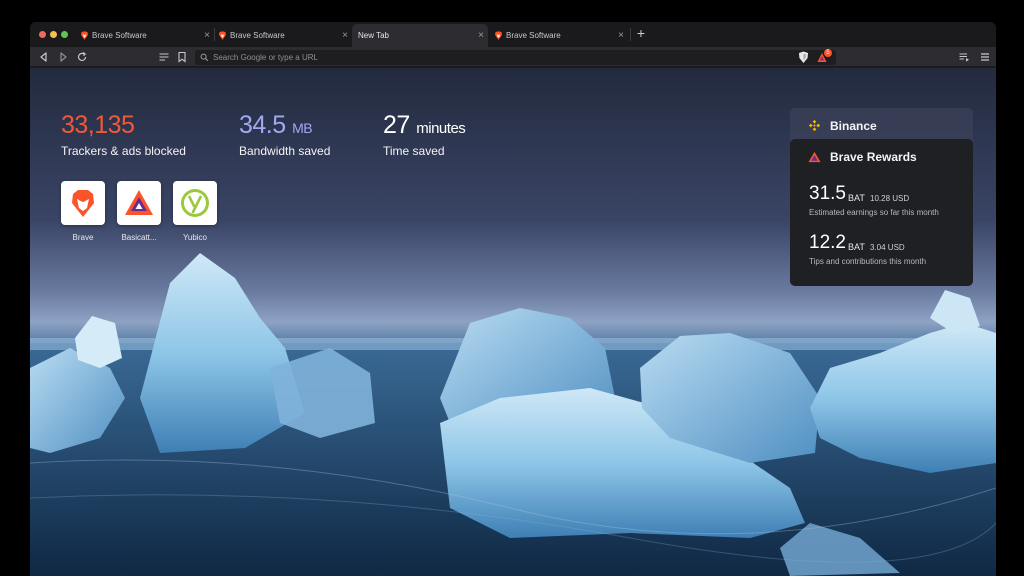  What do you see at coordinates (828, 53) in the screenshot?
I see `rewards-badge: 5` at bounding box center [828, 53].